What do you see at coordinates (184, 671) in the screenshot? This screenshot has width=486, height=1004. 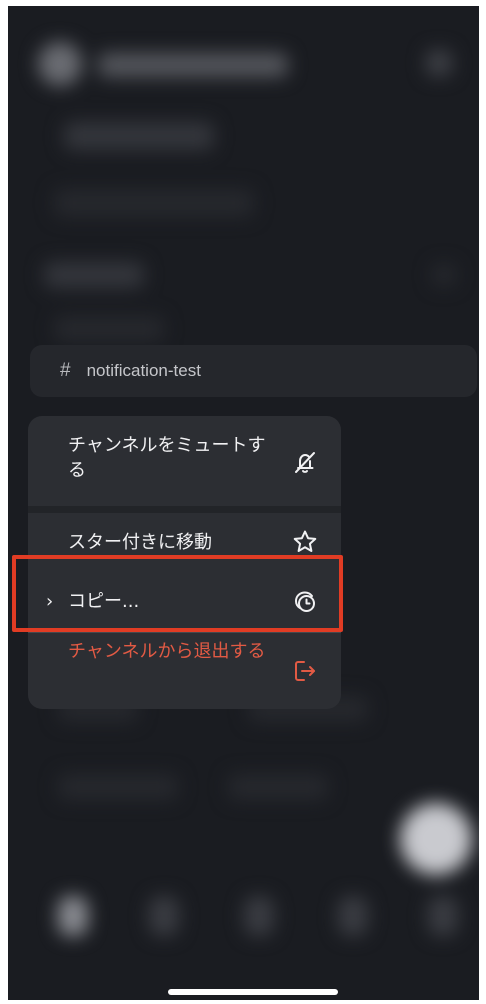 I see `leave-channel-menu-item: チャンネルから退出する` at bounding box center [184, 671].